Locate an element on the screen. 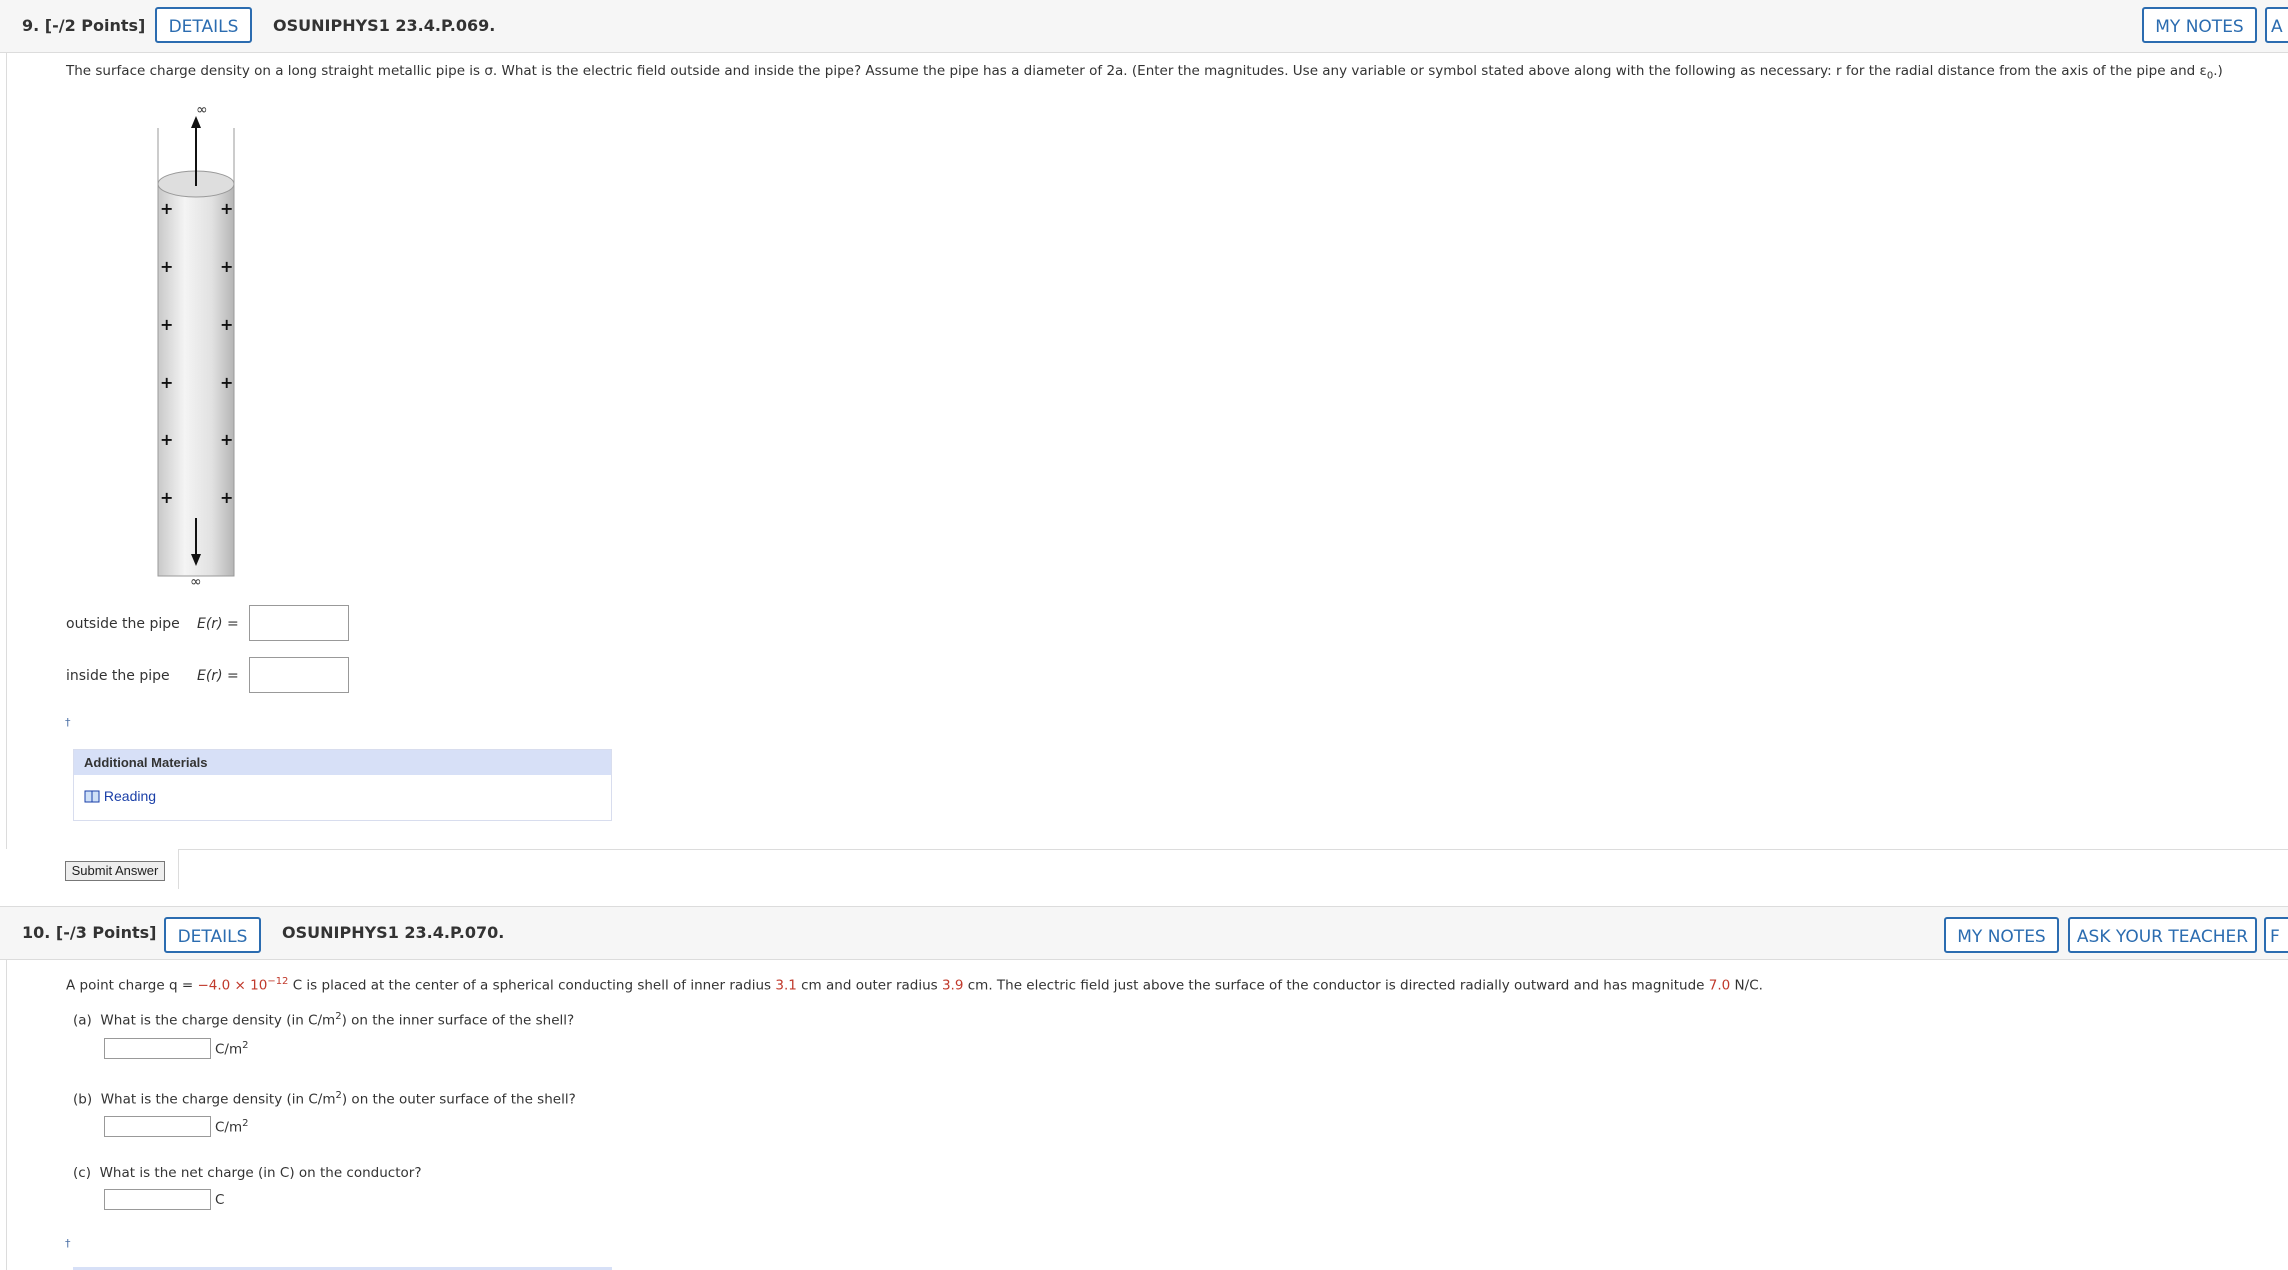  part-a-unit-text: C/m is located at coordinates (229, 1049).